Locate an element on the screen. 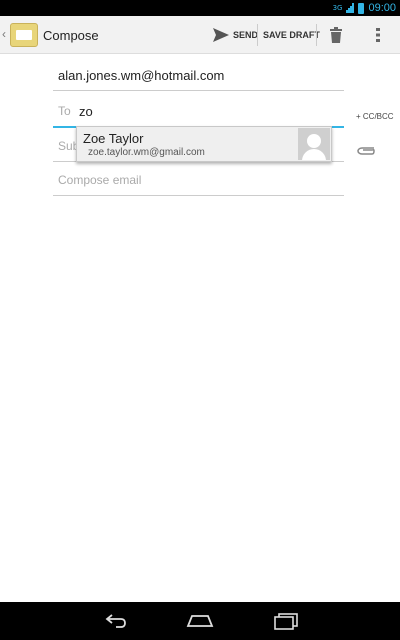 The image size is (400, 640). autocomplete-suggestion: Zoe Taylor zoe.taylor.wm@gmail.com is located at coordinates (204, 144).